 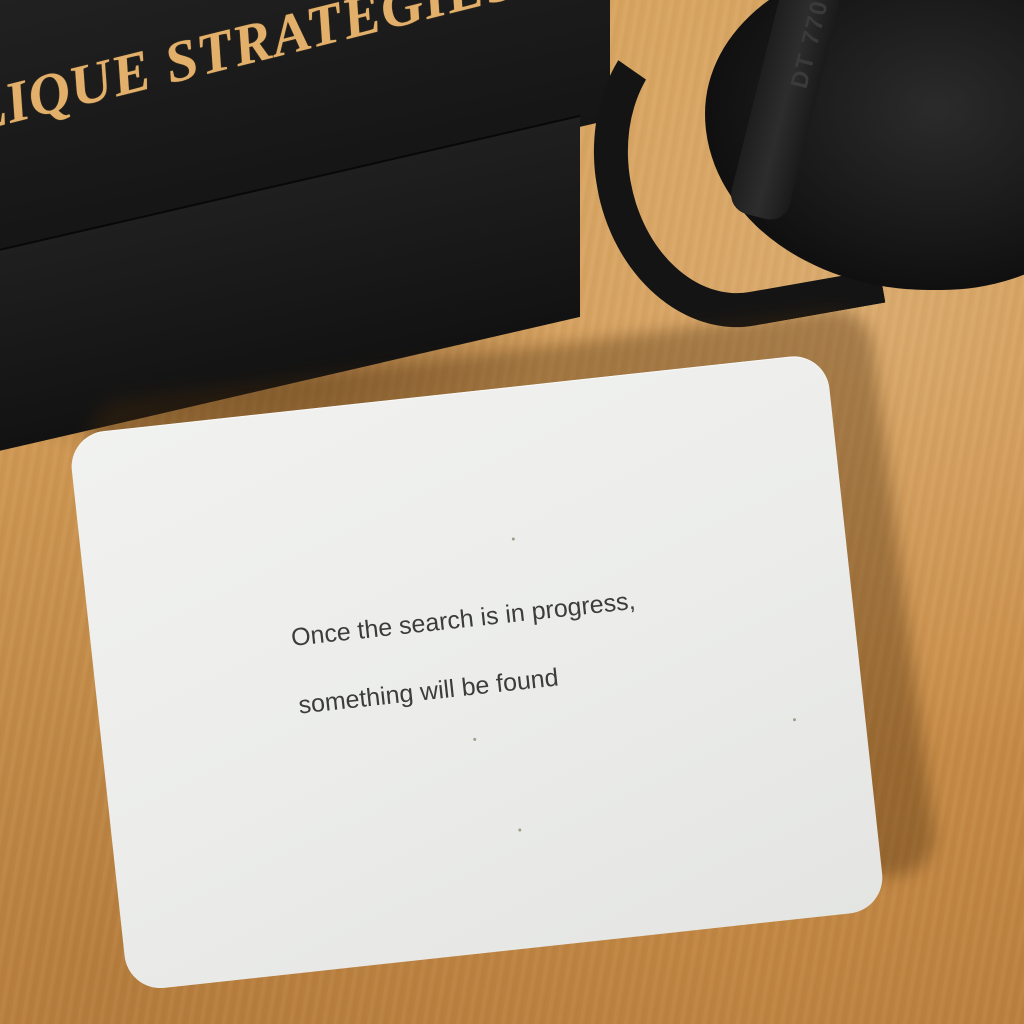 I want to click on card-line-1: Once the search is in progress,, so click(x=463, y=619).